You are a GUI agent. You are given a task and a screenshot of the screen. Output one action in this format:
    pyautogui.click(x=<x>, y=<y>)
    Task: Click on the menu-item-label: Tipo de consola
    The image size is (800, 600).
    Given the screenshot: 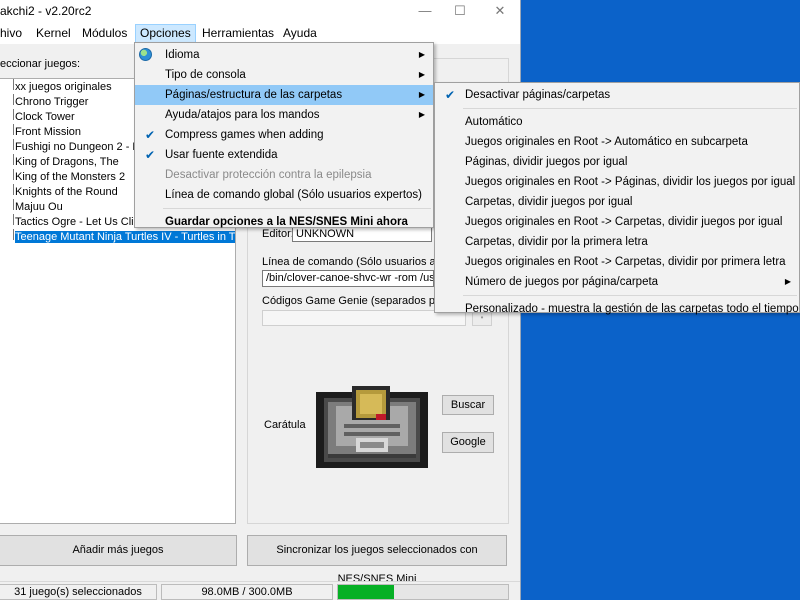 What is the action you would take?
    pyautogui.click(x=205, y=75)
    